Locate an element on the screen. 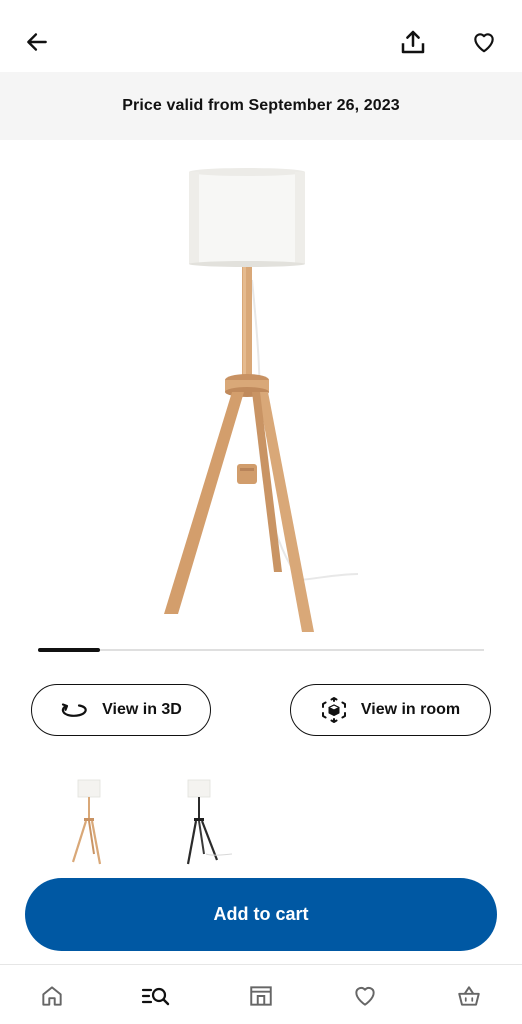  arrow-left-icon is located at coordinates (37, 42).